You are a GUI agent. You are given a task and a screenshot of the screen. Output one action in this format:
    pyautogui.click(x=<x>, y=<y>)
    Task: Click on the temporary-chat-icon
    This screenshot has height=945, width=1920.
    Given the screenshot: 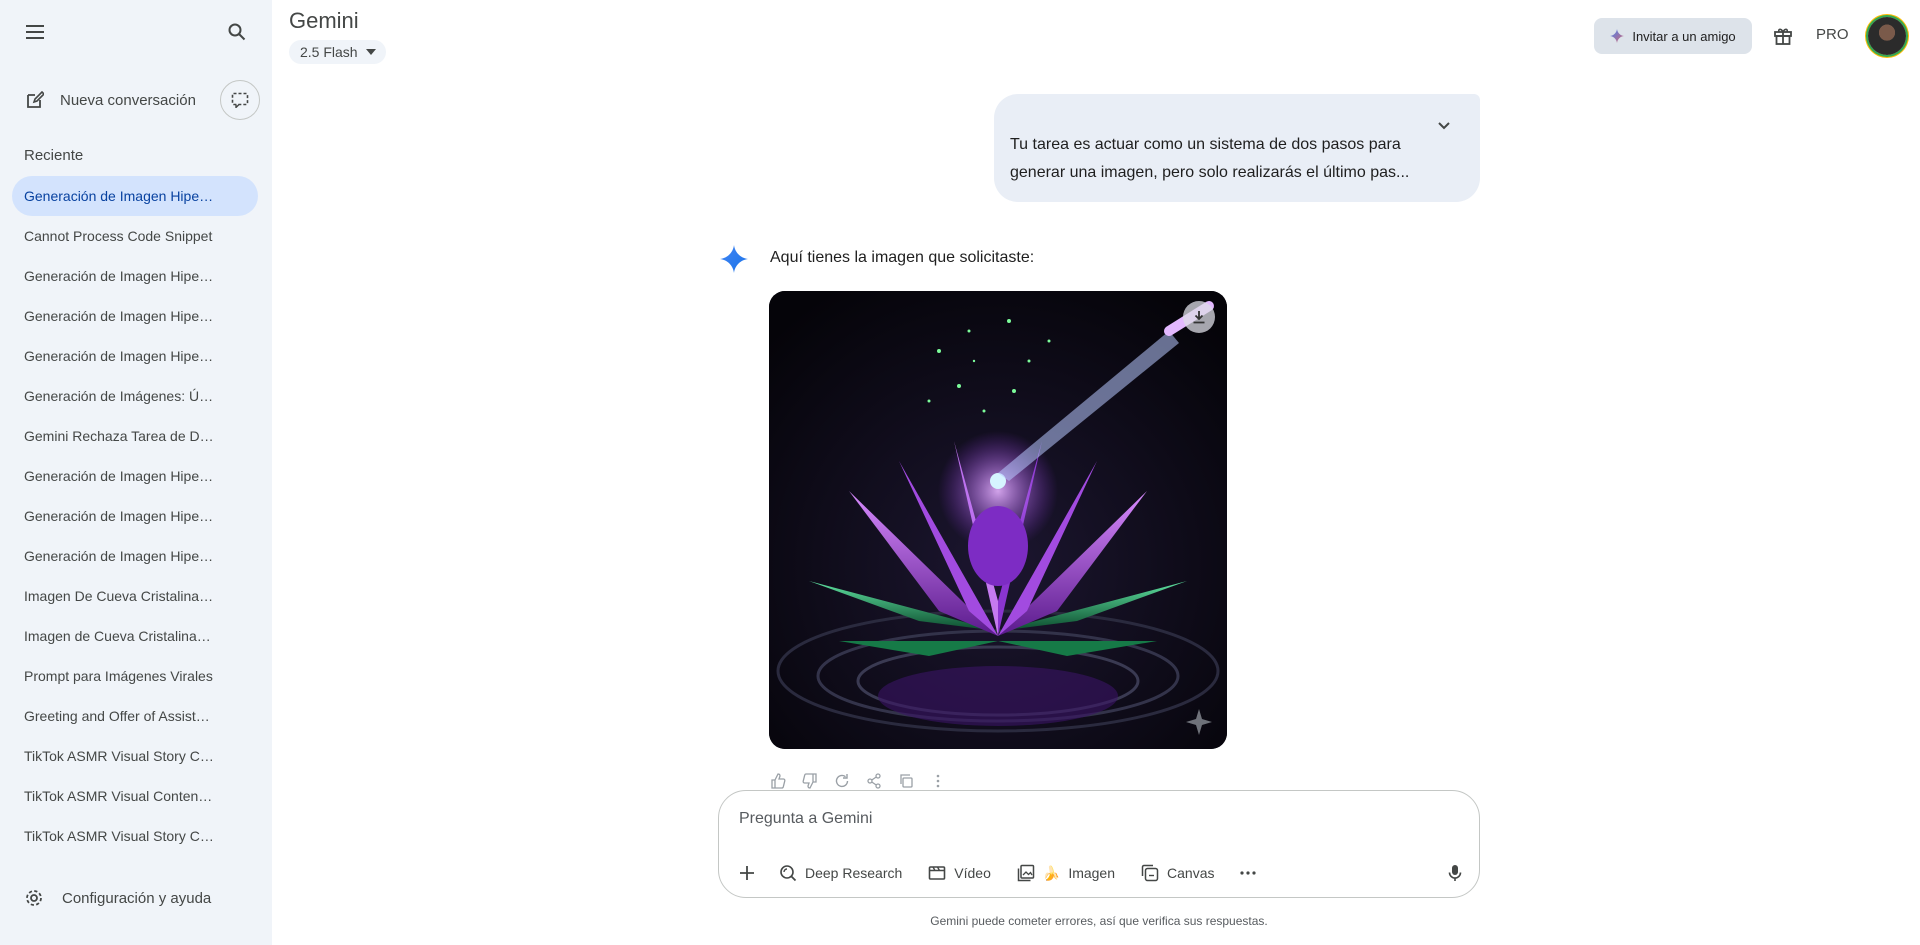 What is the action you would take?
    pyautogui.click(x=240, y=100)
    